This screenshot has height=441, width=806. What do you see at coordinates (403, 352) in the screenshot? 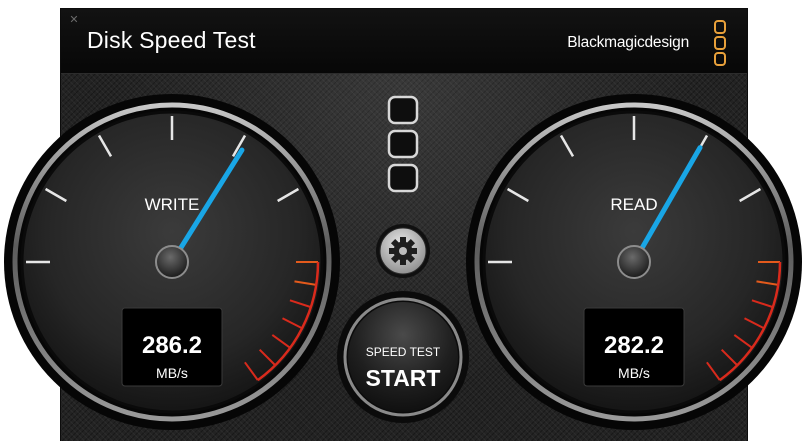
I see `start-button-subtitle: SPEED TEST` at bounding box center [403, 352].